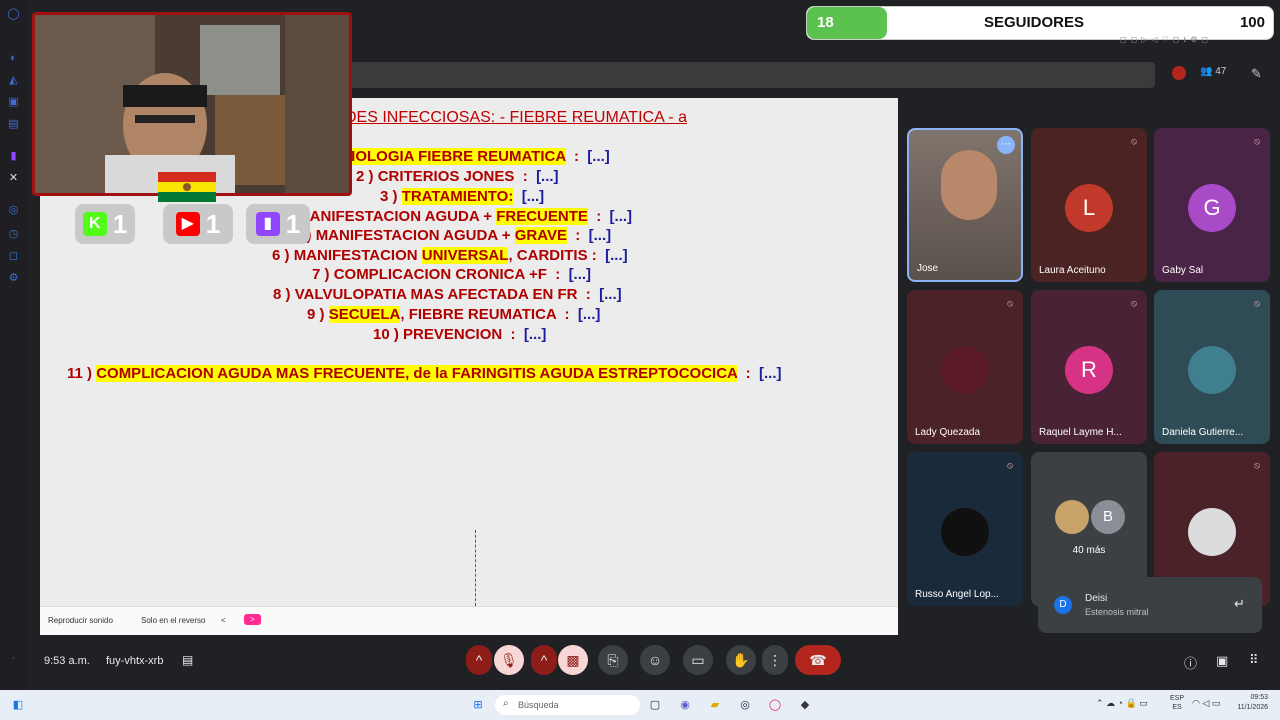 The height and width of the screenshot is (720, 1280). I want to click on slide-item-number: 11 ), so click(82, 373).